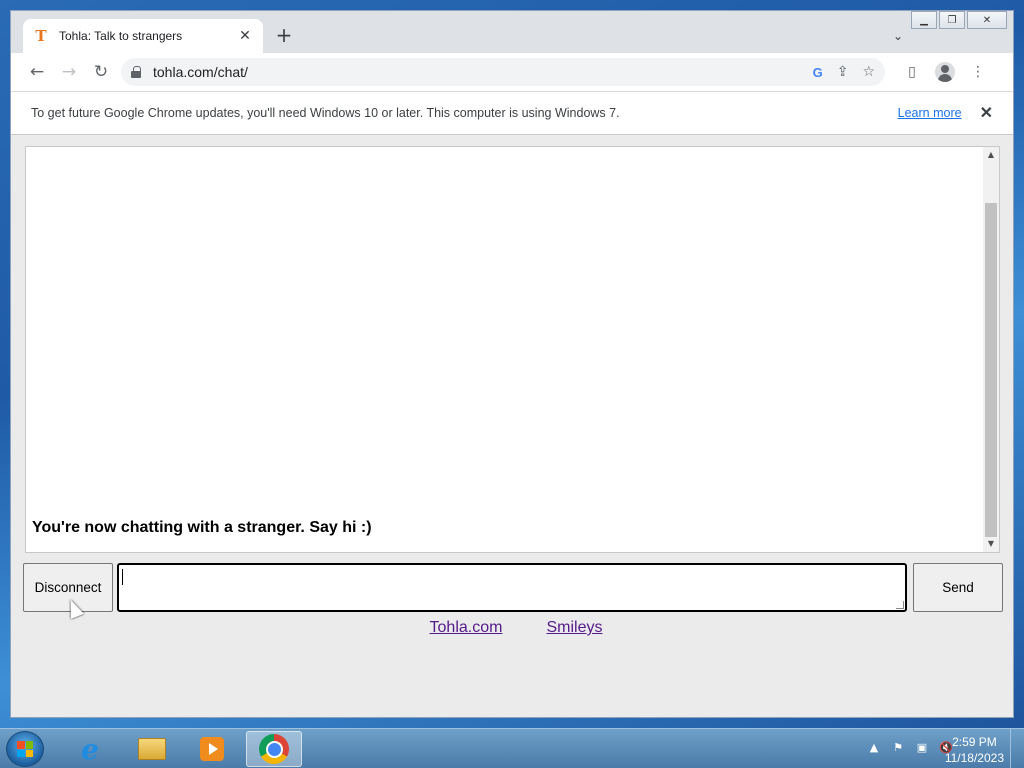 The height and width of the screenshot is (768, 1024). Describe the element at coordinates (512, 628) in the screenshot. I see `footer-links: Tohla.com Smileys` at that location.